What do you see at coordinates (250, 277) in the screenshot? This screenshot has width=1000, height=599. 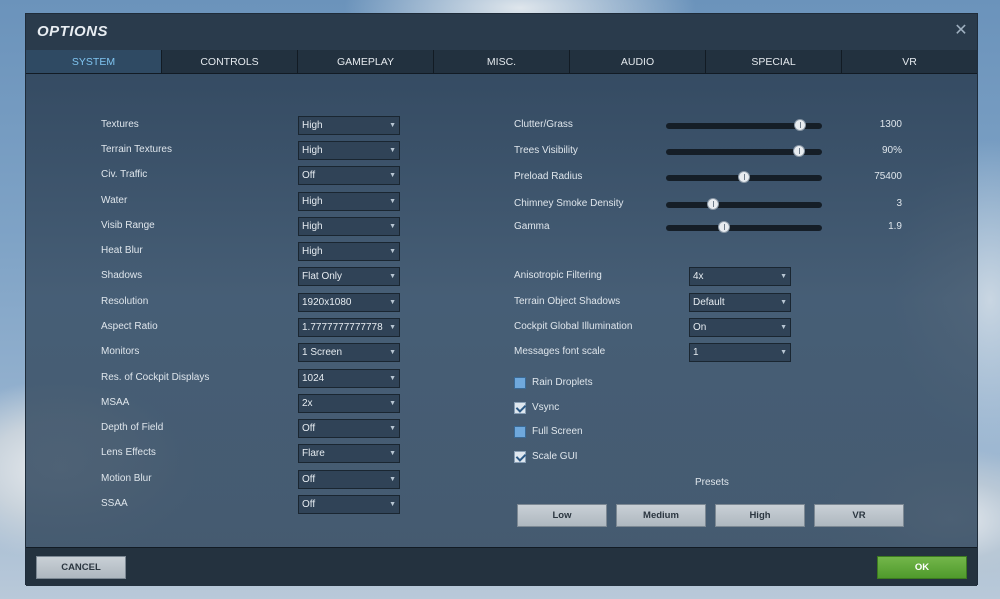 I see `setting-row: Shadows Flat Only ▼` at bounding box center [250, 277].